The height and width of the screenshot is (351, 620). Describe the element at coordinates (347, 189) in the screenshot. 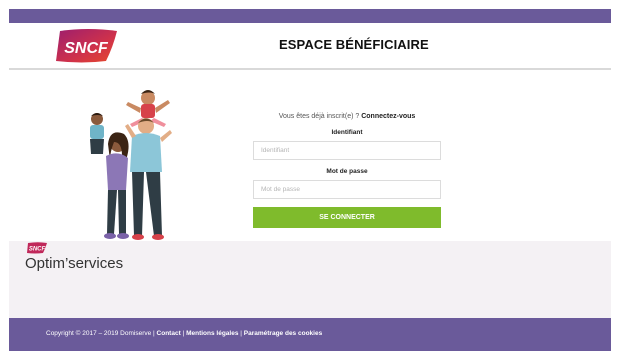

I see `password-input: Mot de passe` at that location.